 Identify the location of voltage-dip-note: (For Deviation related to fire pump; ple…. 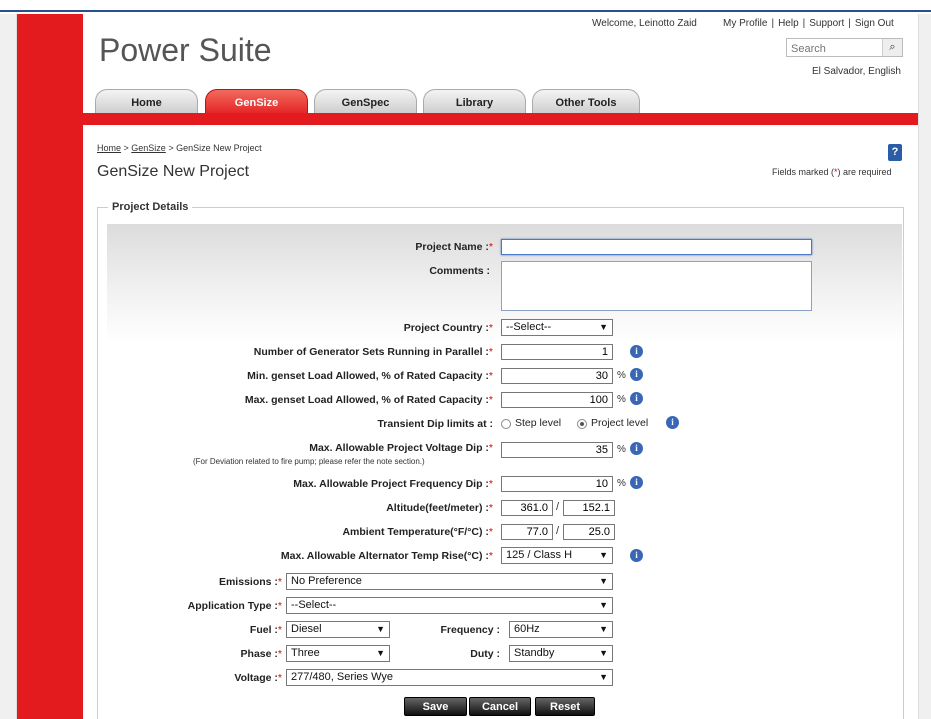
(309, 461).